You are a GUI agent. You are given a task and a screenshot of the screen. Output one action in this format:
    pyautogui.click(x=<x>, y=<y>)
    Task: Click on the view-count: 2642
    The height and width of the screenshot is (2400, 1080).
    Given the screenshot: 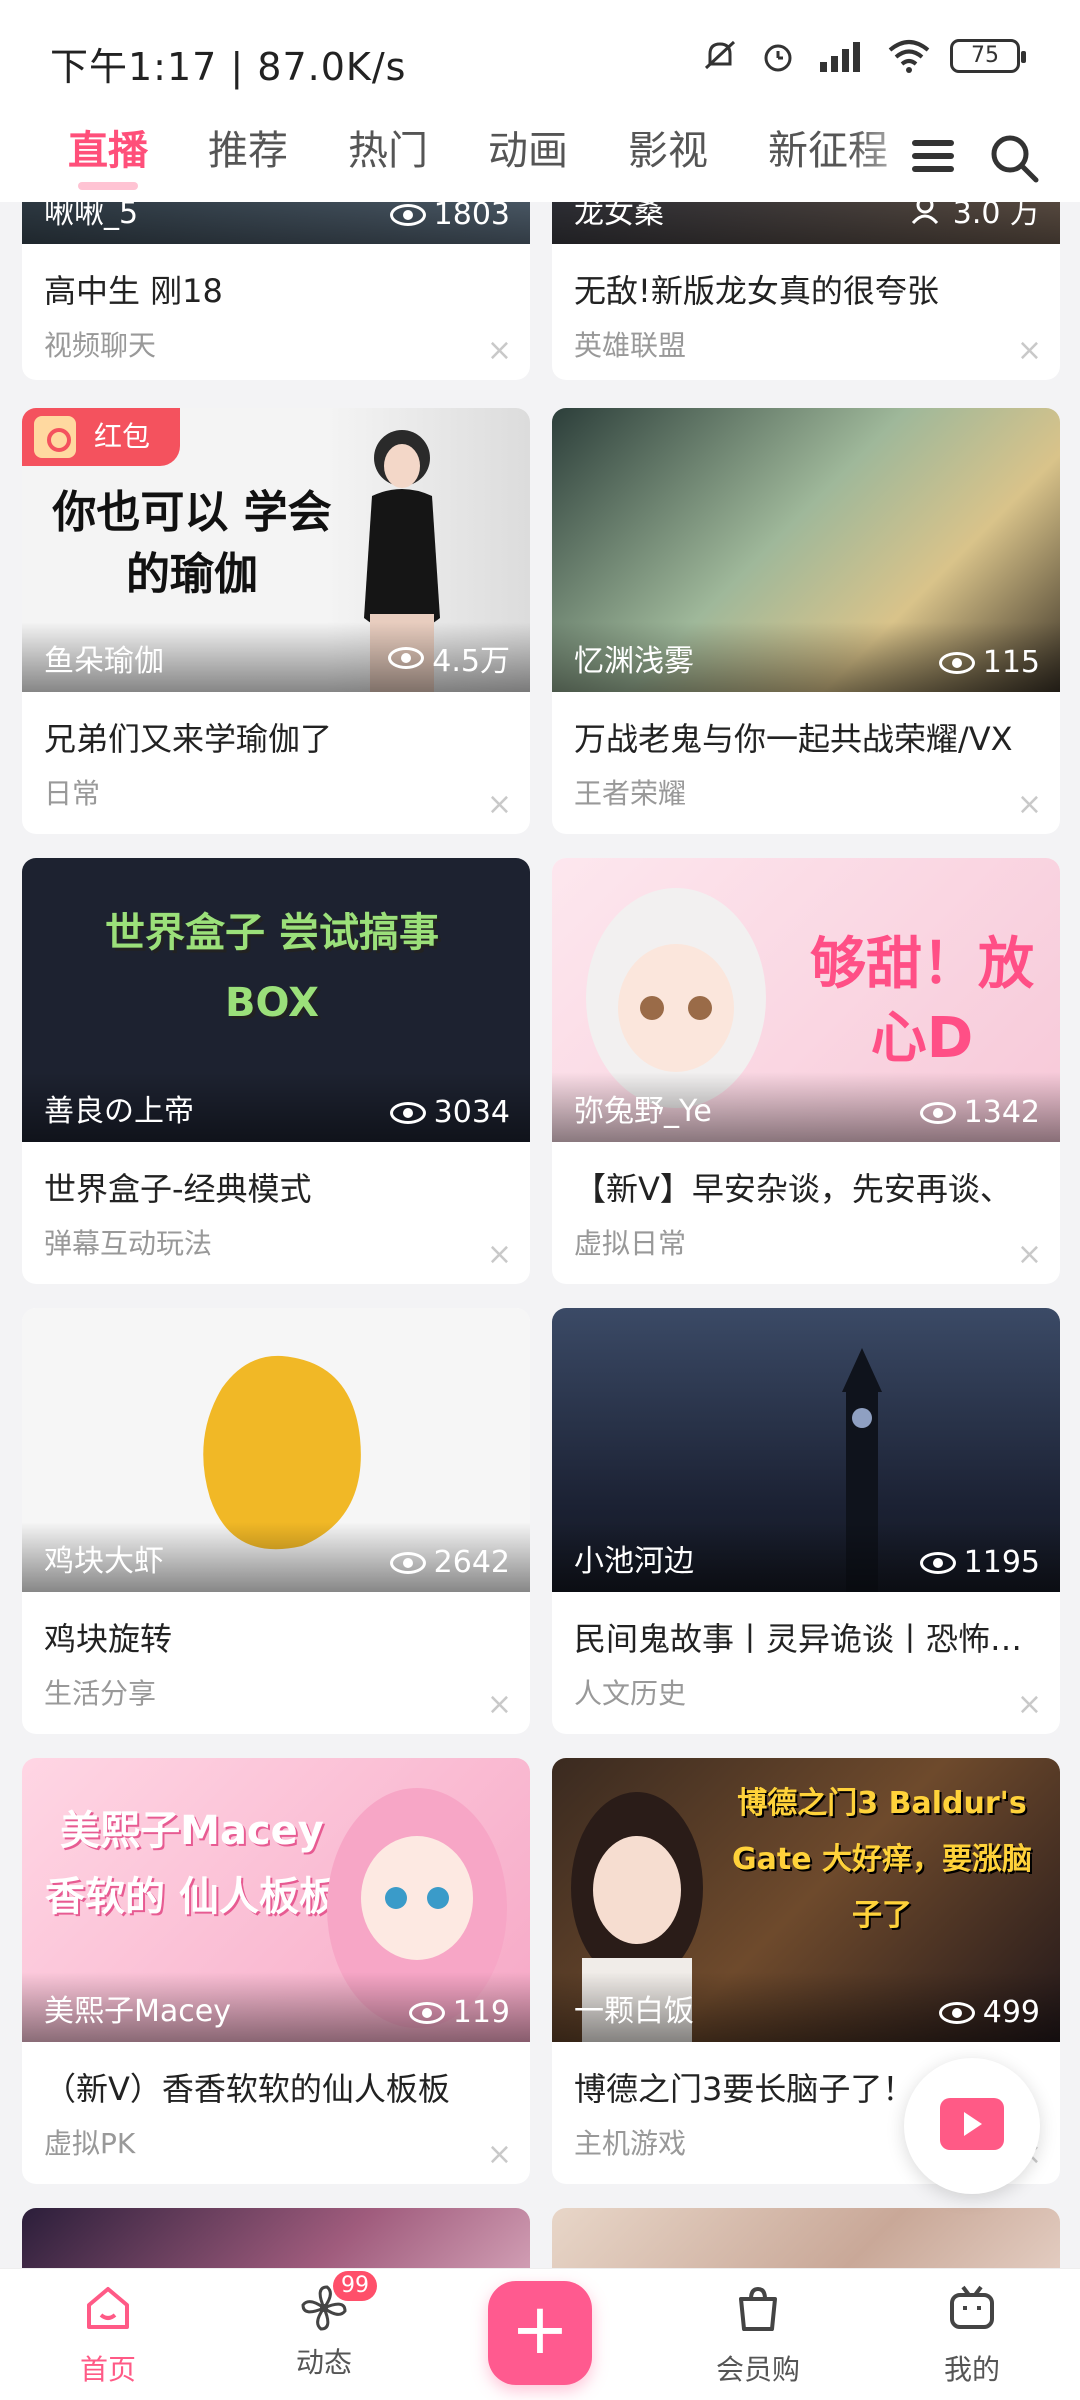 What is the action you would take?
    pyautogui.click(x=449, y=1562)
    